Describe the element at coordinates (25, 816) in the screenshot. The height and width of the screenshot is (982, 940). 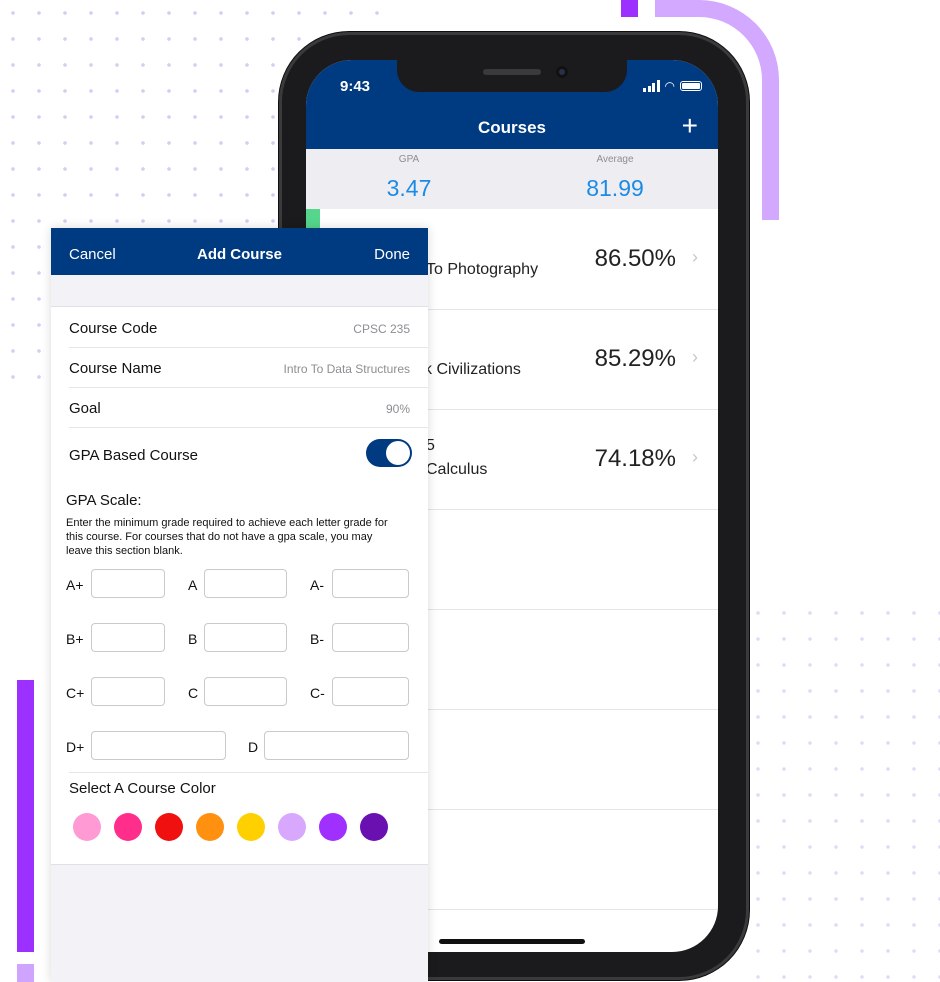
I see `decorative-bar-left` at that location.